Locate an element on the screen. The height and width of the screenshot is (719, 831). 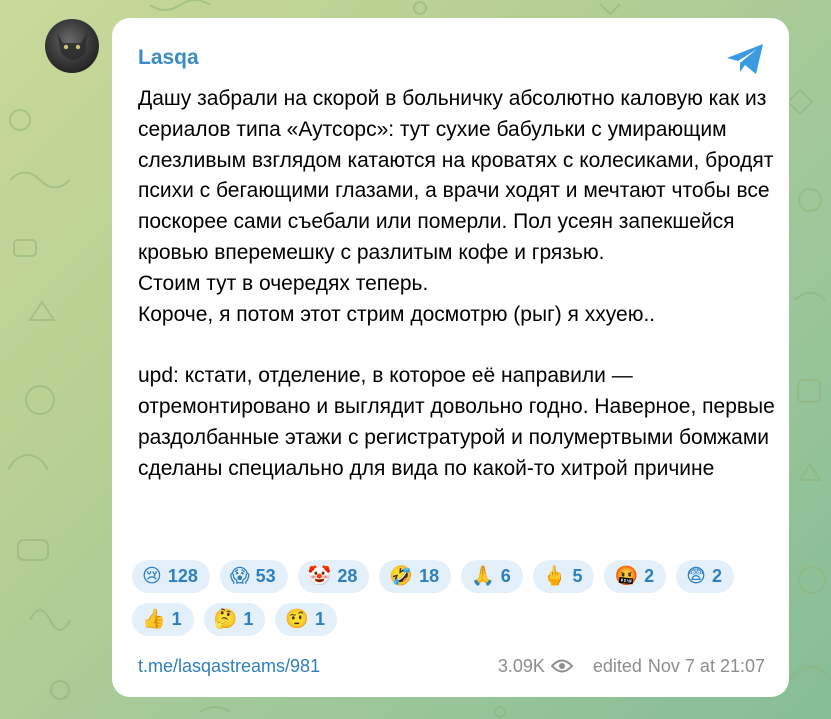
reaction-count: 6 is located at coordinates (505, 576).